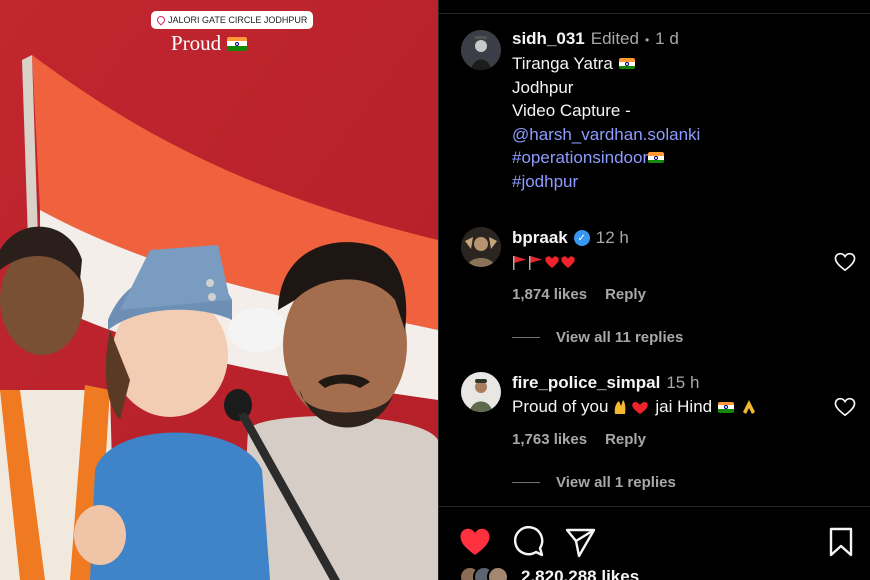 This screenshot has width=870, height=580. Describe the element at coordinates (586, 383) in the screenshot. I see `commenter-username: fire_police_simpal` at that location.